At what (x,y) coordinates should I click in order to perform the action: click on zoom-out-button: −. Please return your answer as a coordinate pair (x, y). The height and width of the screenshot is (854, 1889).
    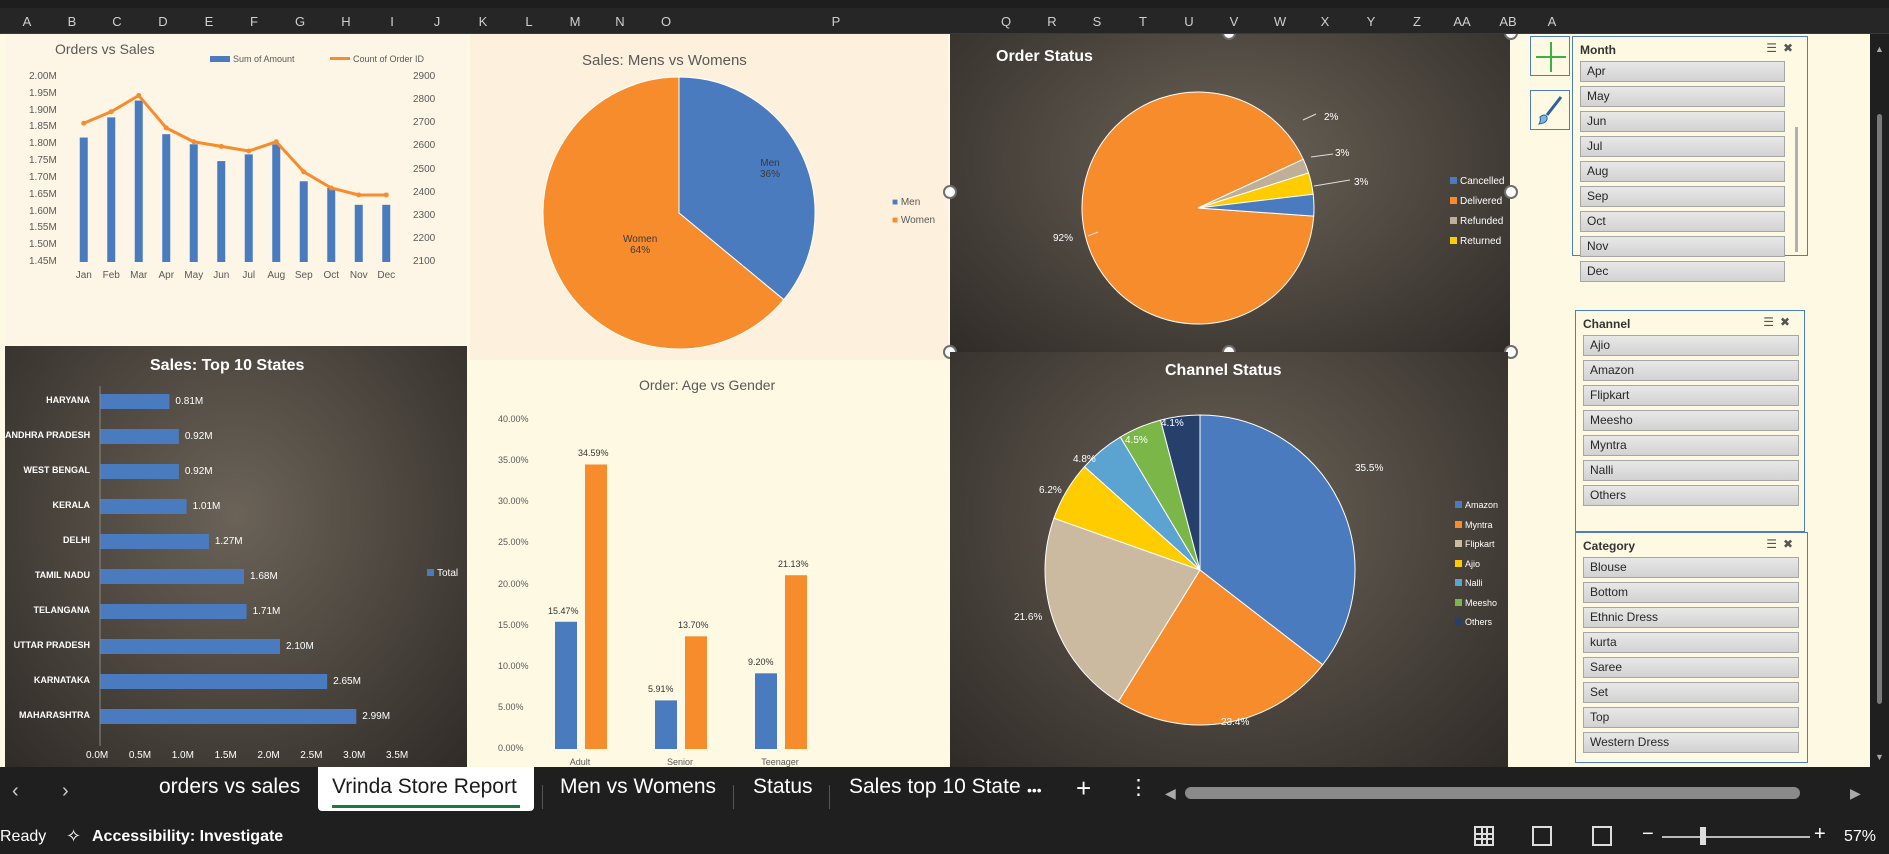
    Looking at the image, I should click on (1648, 834).